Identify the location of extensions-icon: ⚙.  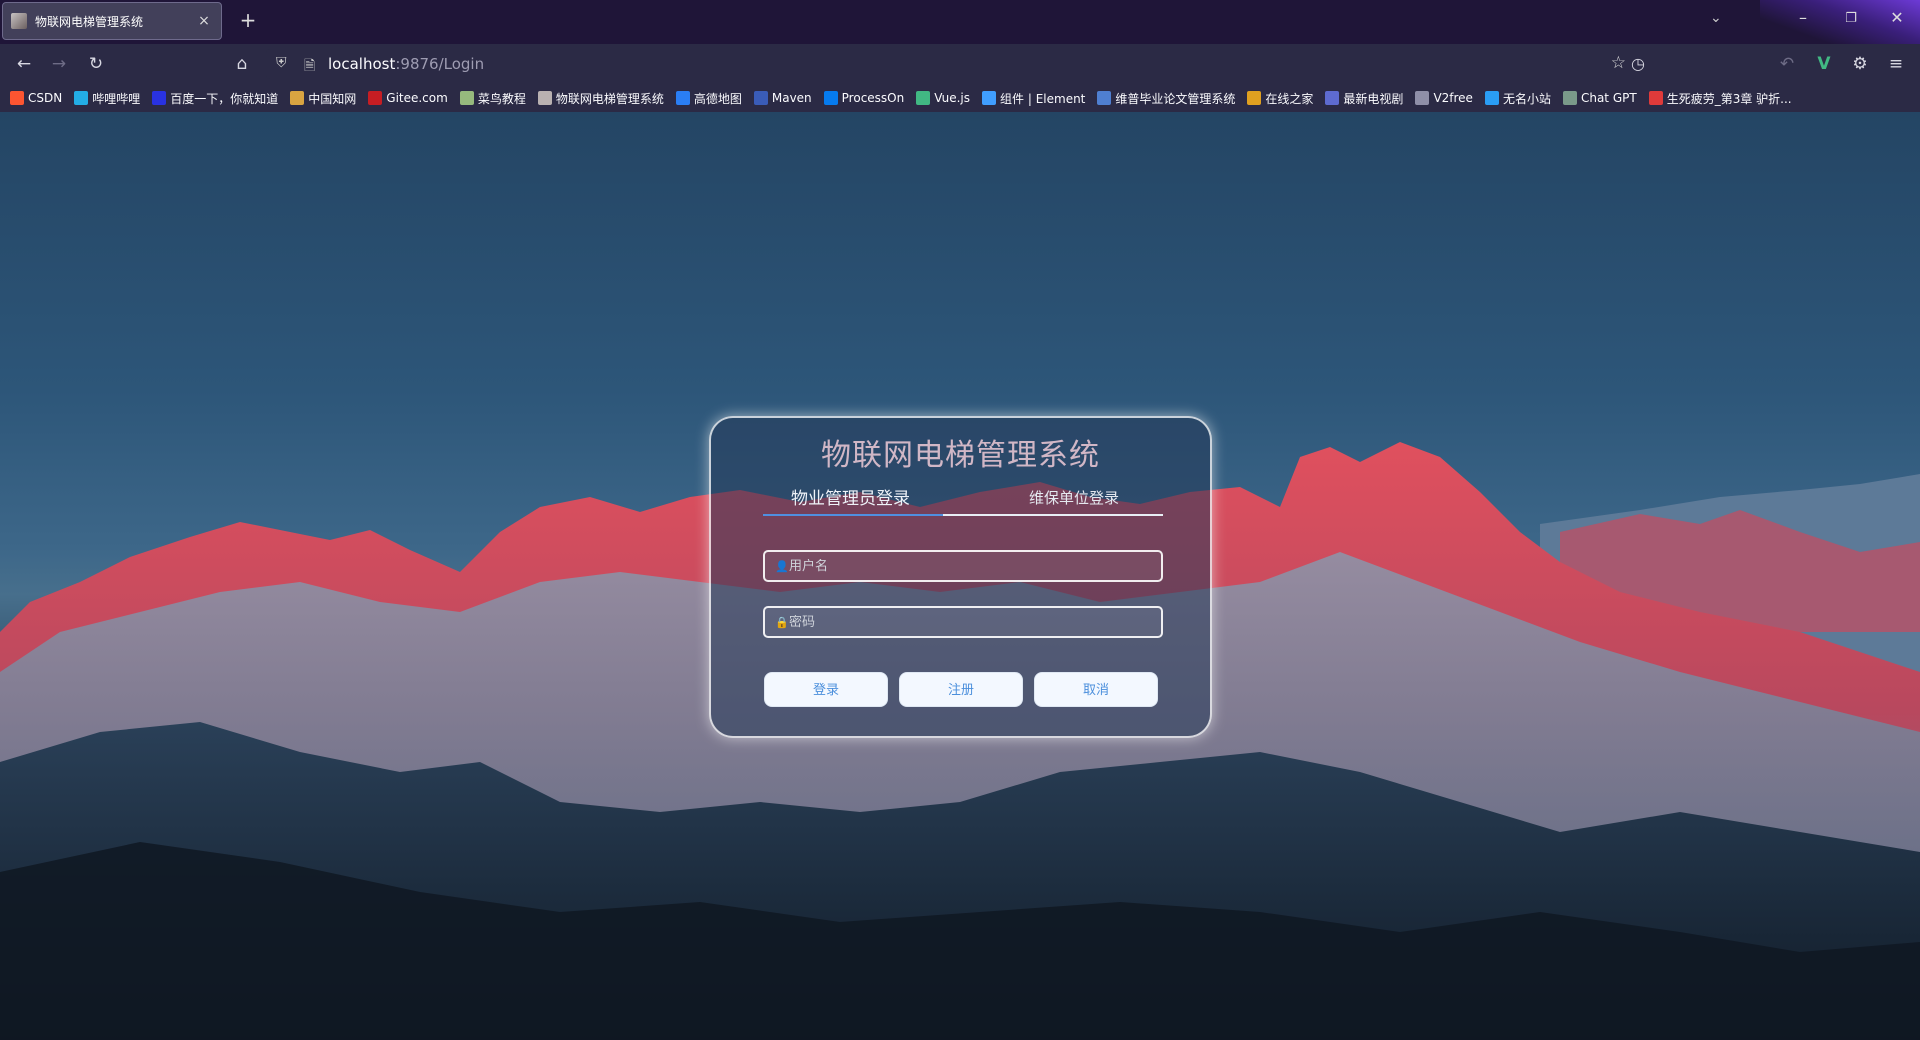
(1860, 64).